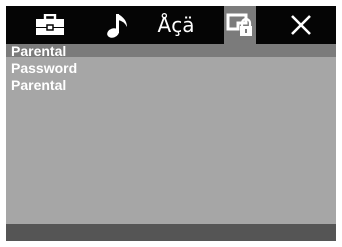 The image size is (342, 247). I want to click on close-button, so click(301, 25).